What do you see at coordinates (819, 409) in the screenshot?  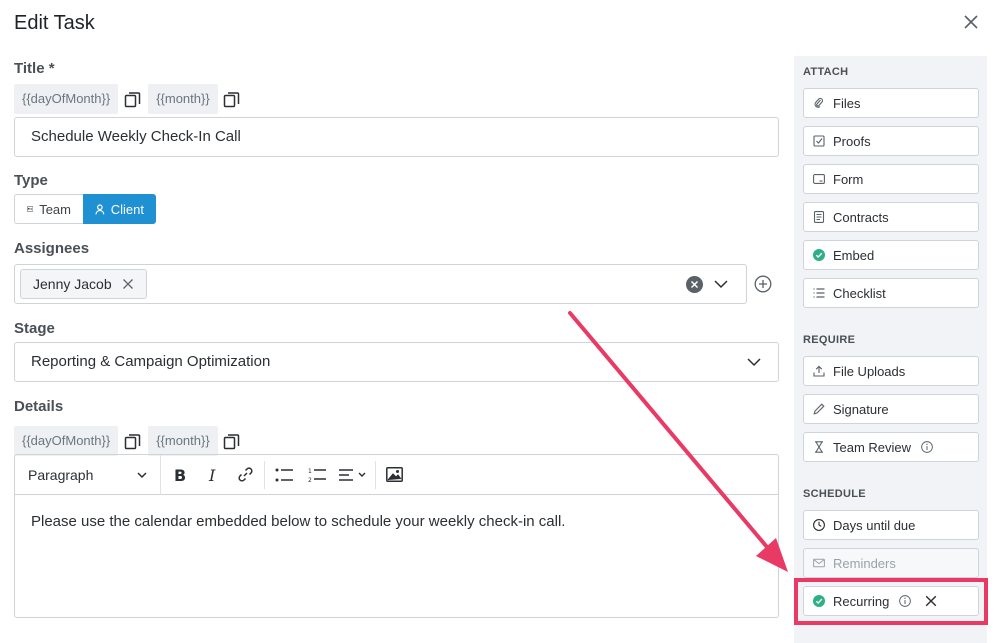 I see `pen-icon` at bounding box center [819, 409].